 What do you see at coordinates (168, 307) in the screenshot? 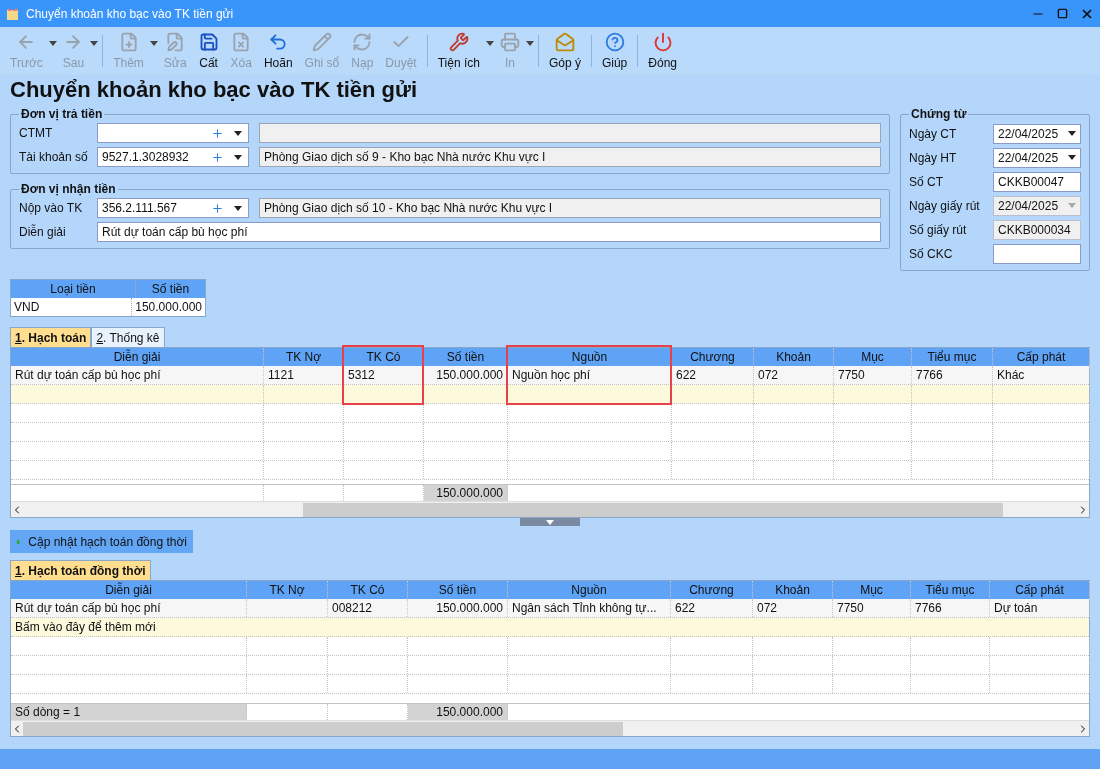
I see `table-cell-text: 150.000.000` at bounding box center [168, 307].